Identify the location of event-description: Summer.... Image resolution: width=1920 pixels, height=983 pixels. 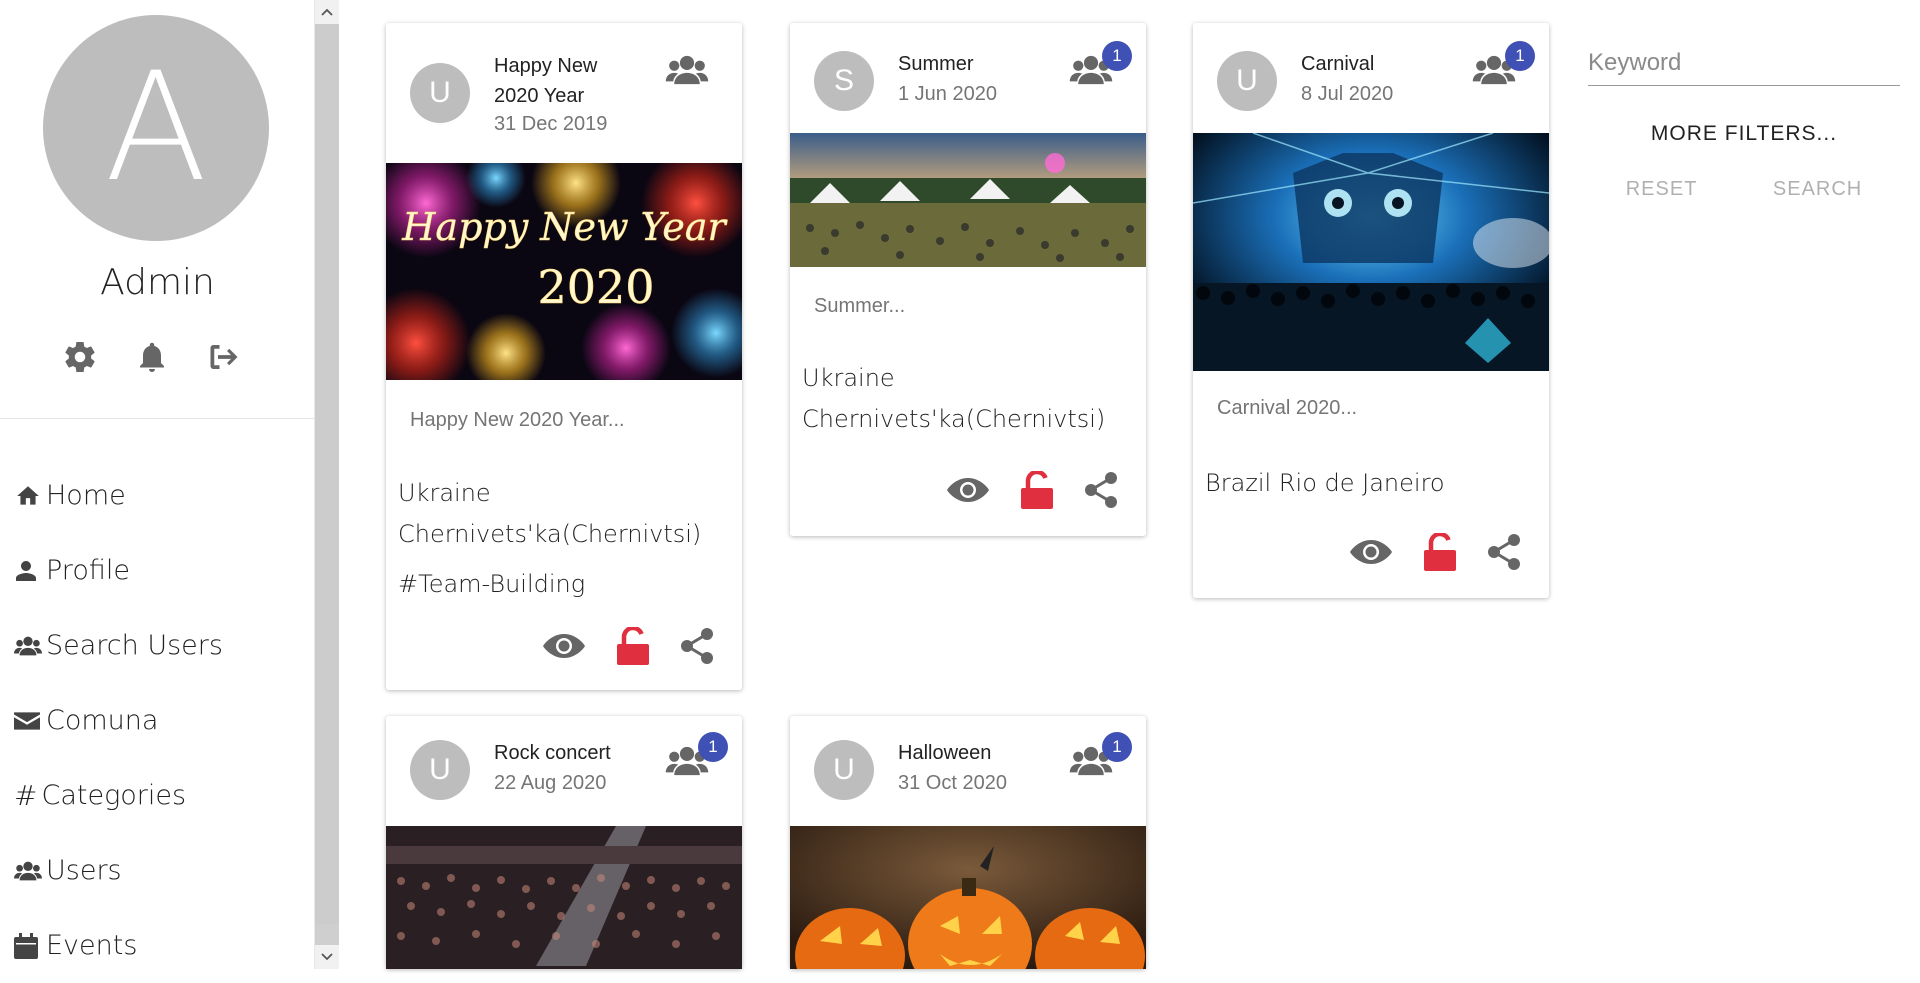
(860, 306).